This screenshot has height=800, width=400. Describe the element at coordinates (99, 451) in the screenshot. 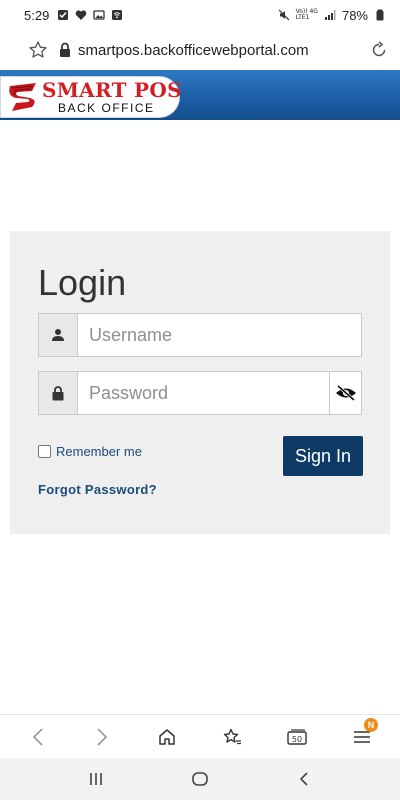

I see `remember-me-label: Remember me` at that location.